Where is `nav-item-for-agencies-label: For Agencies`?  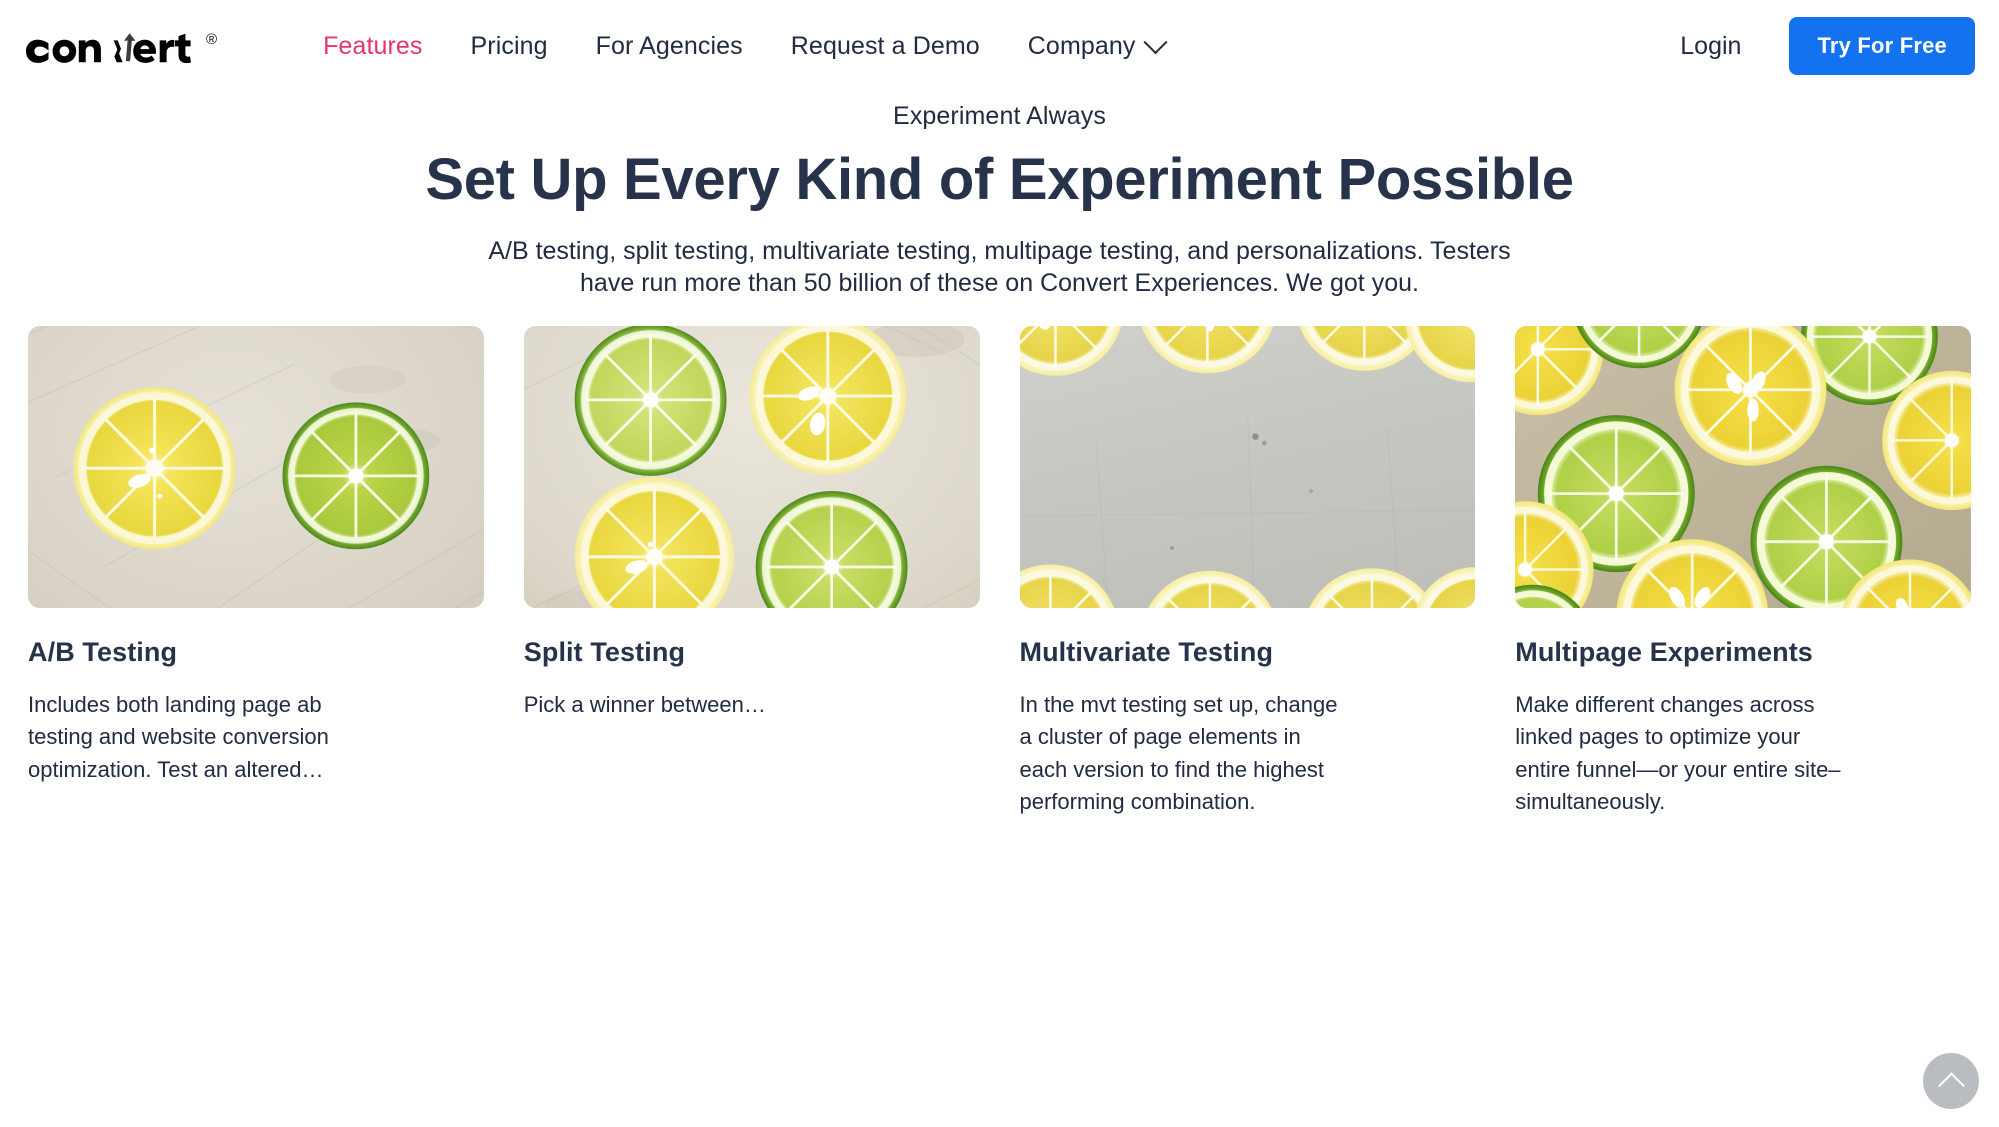
nav-item-for-agencies-label: For Agencies is located at coordinates (669, 45).